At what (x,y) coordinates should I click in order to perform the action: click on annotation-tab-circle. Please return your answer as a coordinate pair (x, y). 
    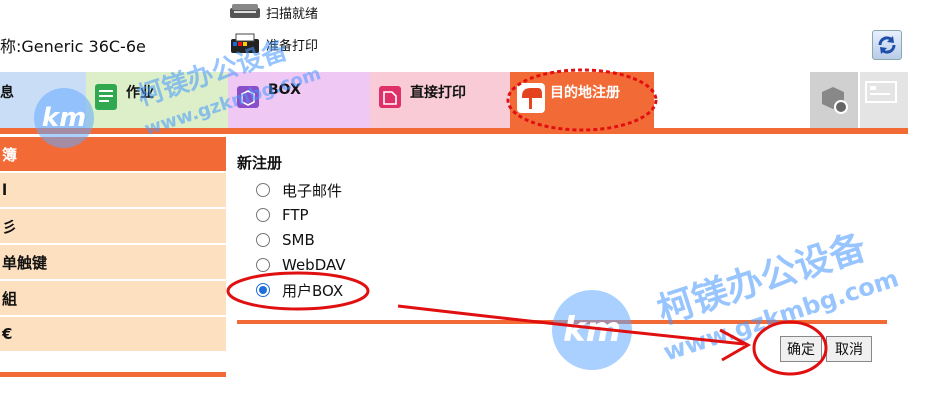
    Looking at the image, I should click on (582, 100).